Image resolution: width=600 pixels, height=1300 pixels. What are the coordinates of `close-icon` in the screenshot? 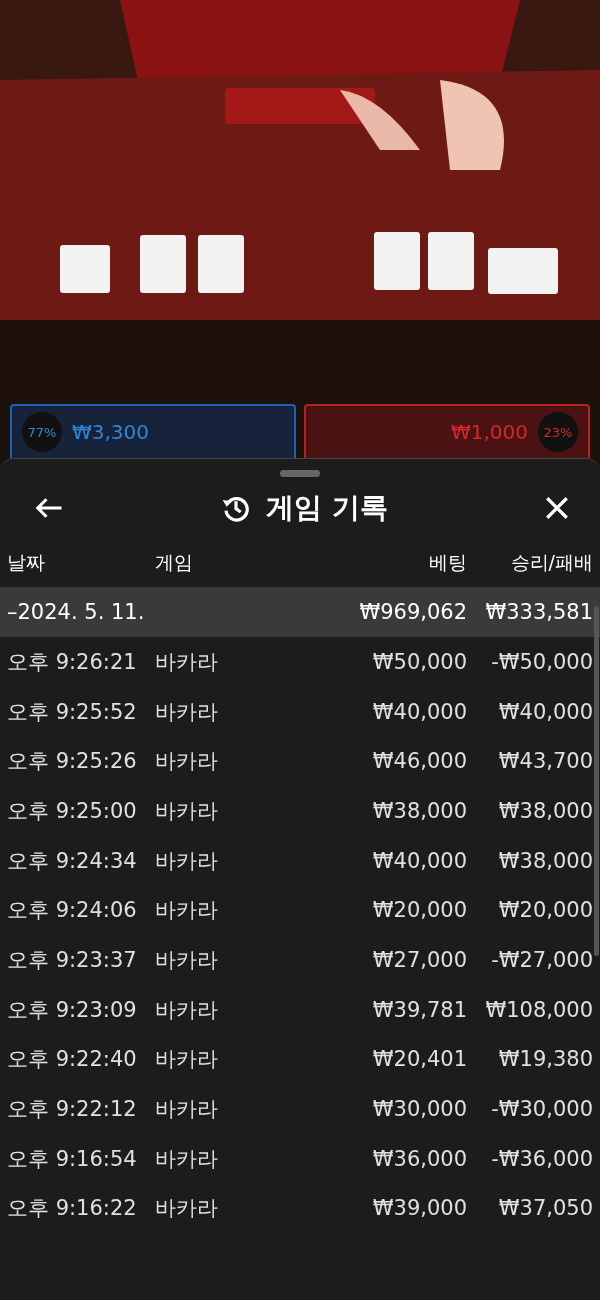 It's located at (557, 508).